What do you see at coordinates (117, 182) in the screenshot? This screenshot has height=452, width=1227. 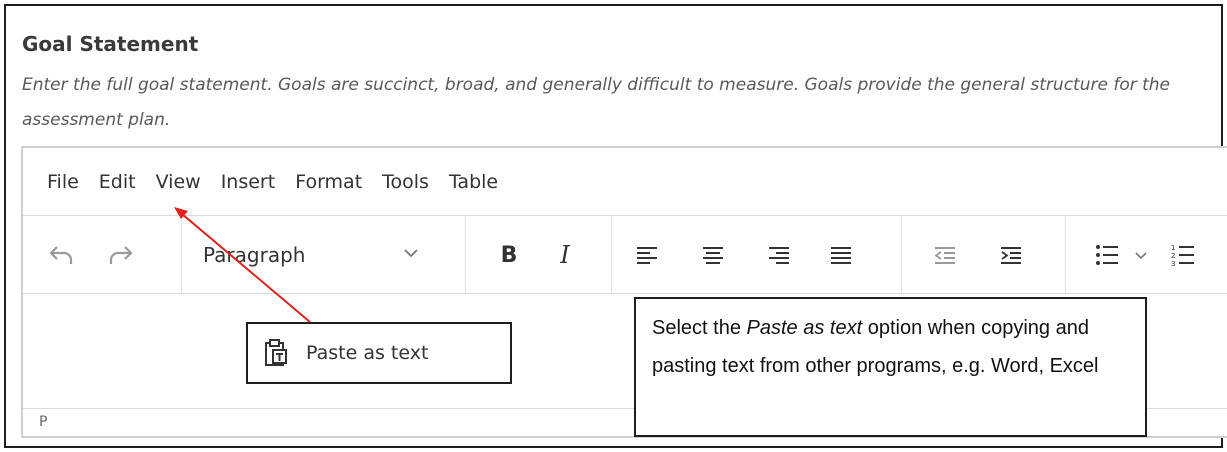 I see `menu-edit: Edit` at bounding box center [117, 182].